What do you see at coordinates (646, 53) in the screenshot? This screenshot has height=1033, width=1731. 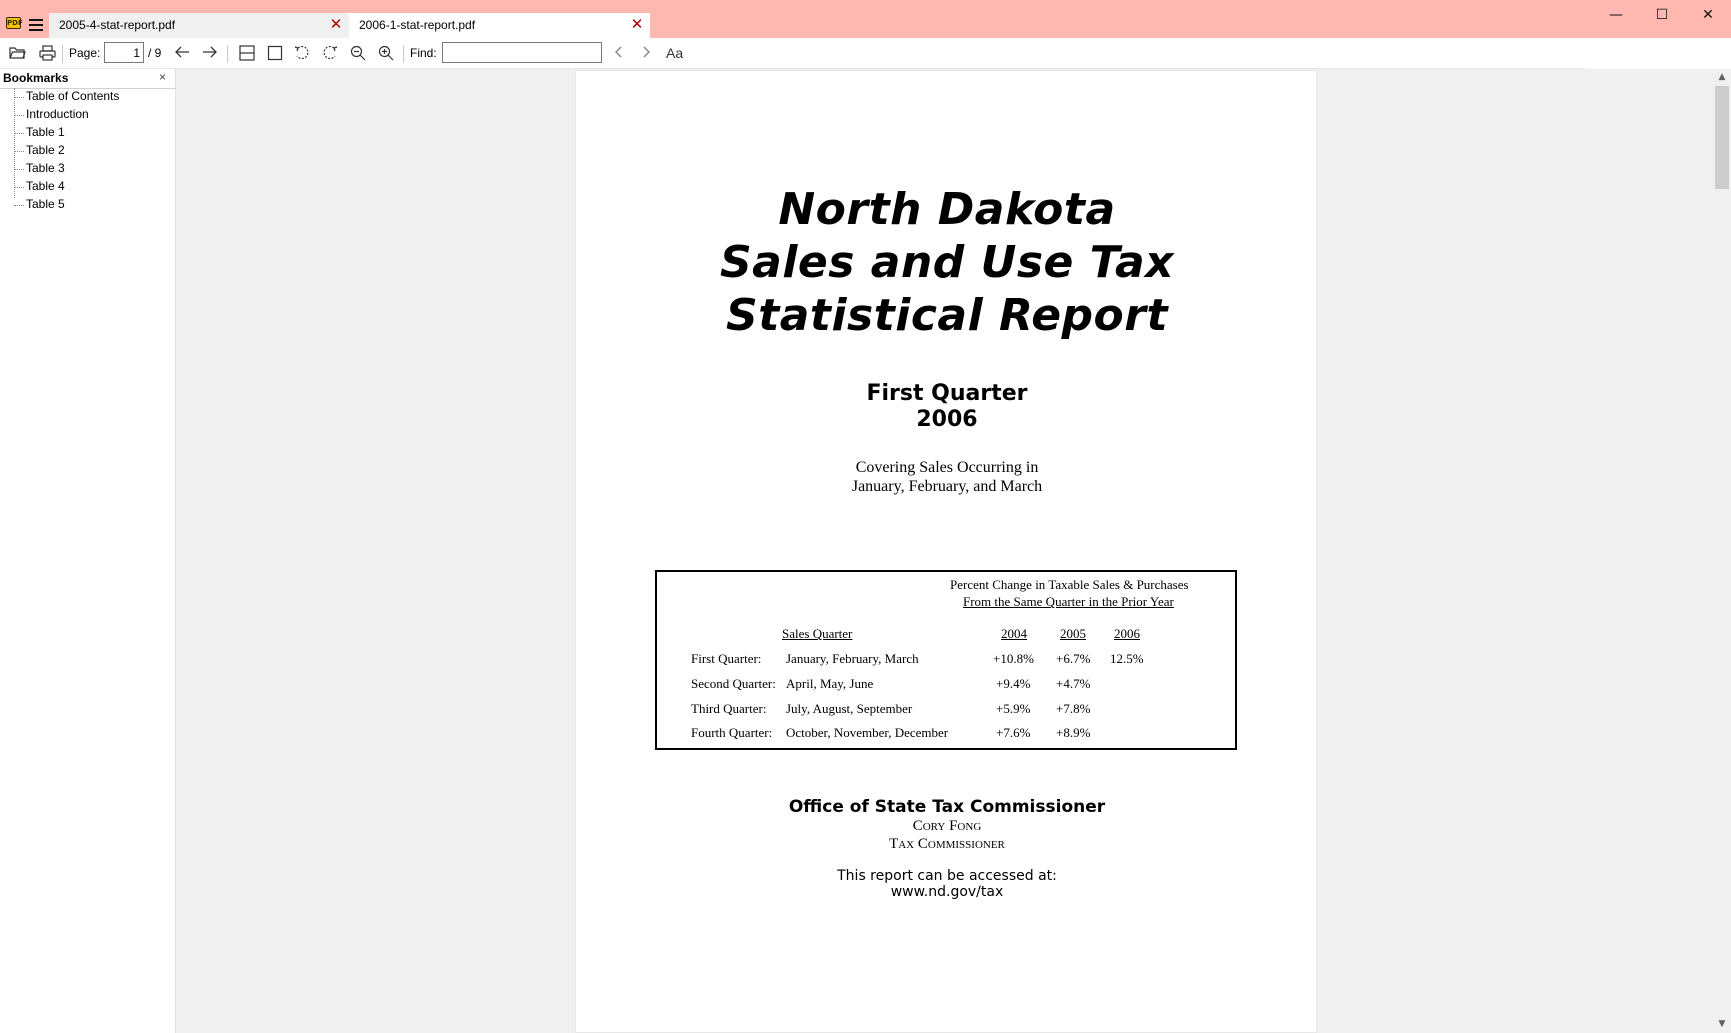 I see `find-next-icon` at bounding box center [646, 53].